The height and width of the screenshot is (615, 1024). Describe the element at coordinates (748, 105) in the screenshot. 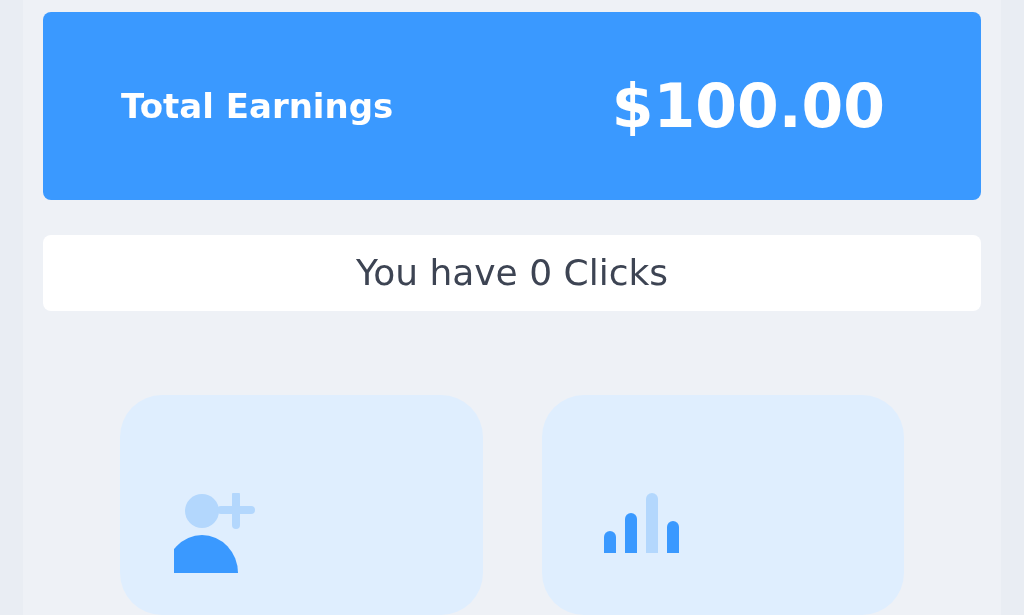

I see `earnings-amount: $100.00` at that location.